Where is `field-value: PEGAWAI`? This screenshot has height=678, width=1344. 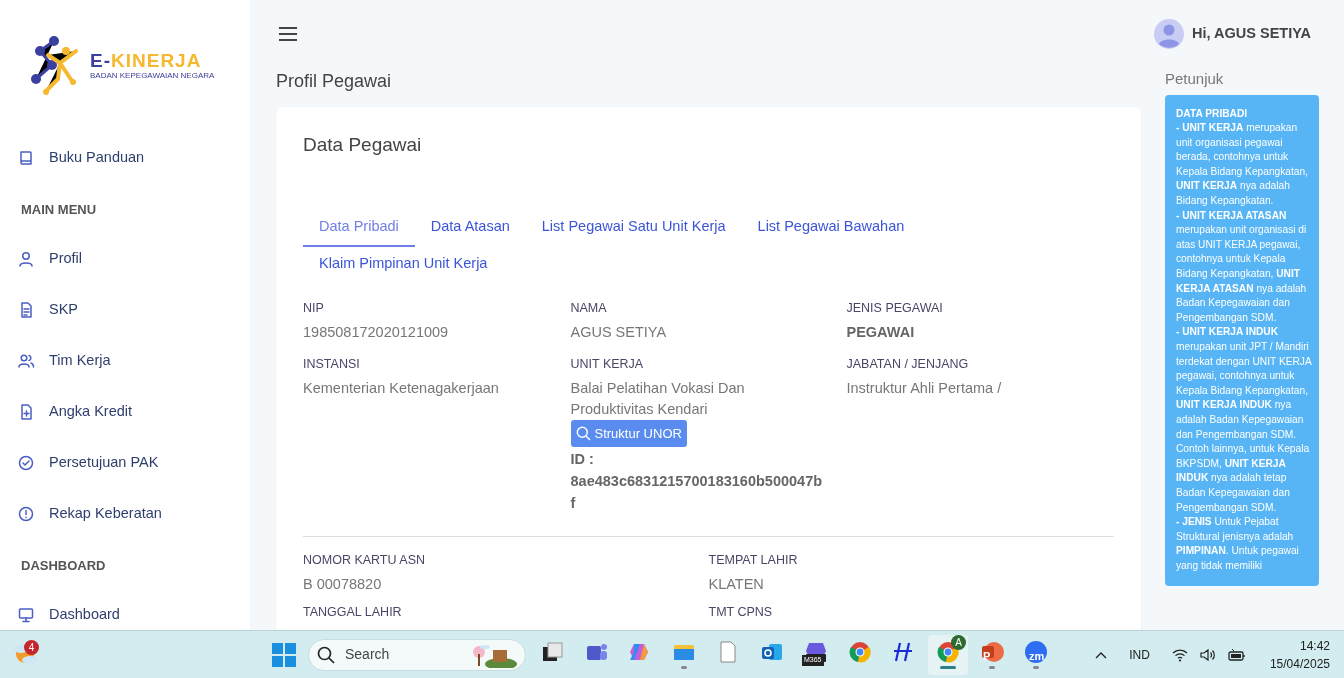 field-value: PEGAWAI is located at coordinates (881, 332).